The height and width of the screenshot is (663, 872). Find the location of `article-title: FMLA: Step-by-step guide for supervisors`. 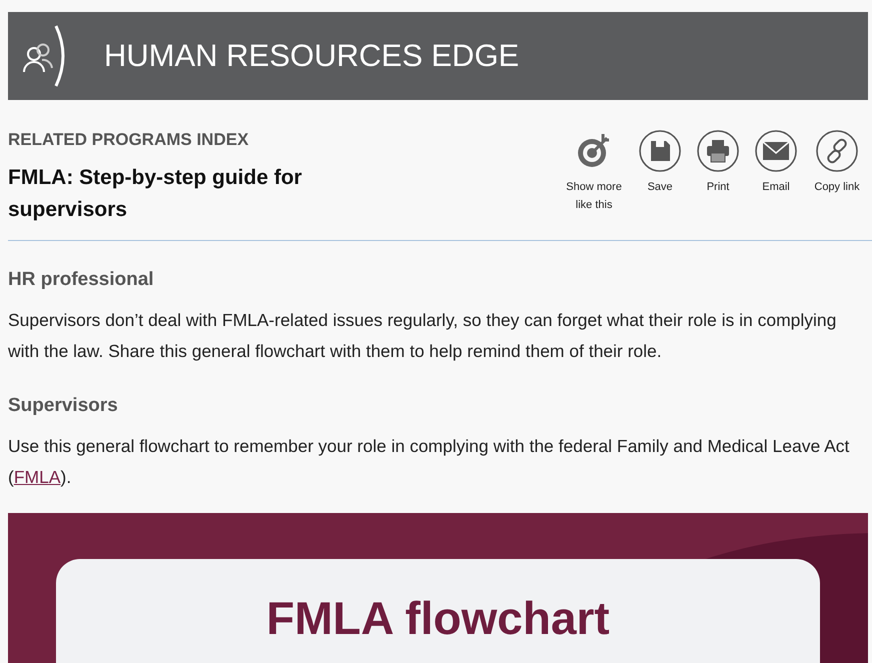

article-title: FMLA: Step-by-step guide for supervisors is located at coordinates (155, 194).